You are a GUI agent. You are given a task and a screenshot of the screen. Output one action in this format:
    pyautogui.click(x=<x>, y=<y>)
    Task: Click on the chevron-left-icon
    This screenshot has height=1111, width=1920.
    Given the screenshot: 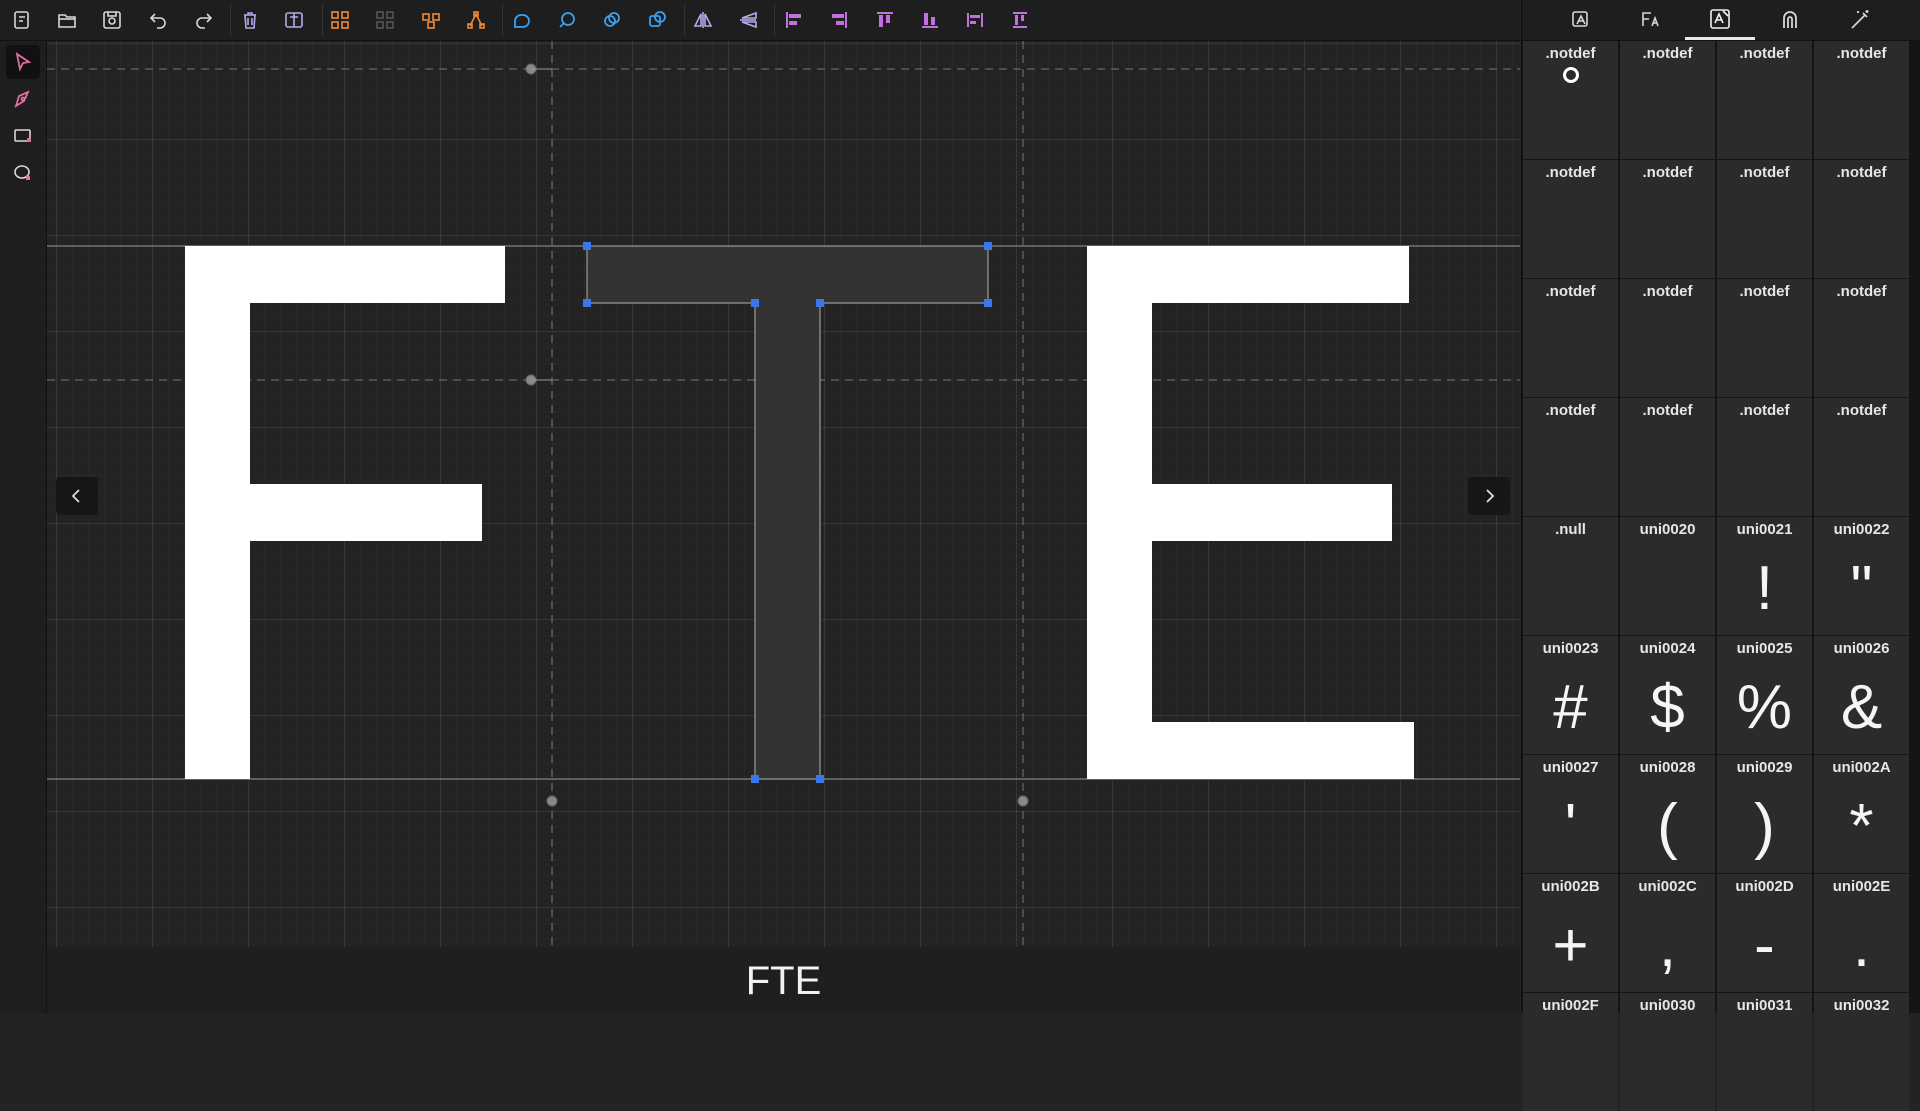 What is the action you would take?
    pyautogui.click(x=75, y=496)
    